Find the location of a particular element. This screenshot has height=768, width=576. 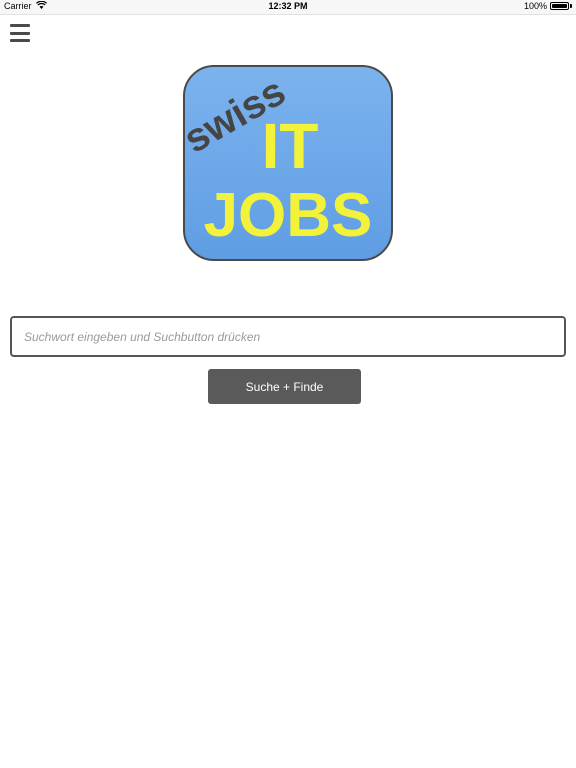

search-input is located at coordinates (288, 336).